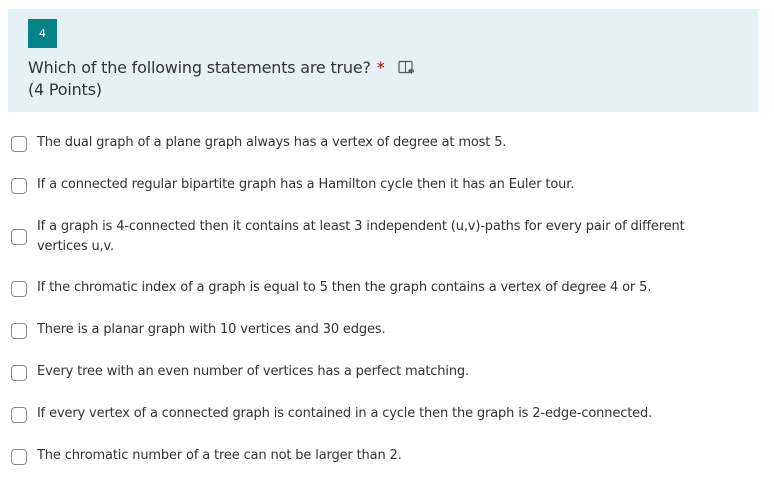 The height and width of the screenshot is (480, 774). Describe the element at coordinates (42, 33) in the screenshot. I see `question-number-badge: 4` at that location.